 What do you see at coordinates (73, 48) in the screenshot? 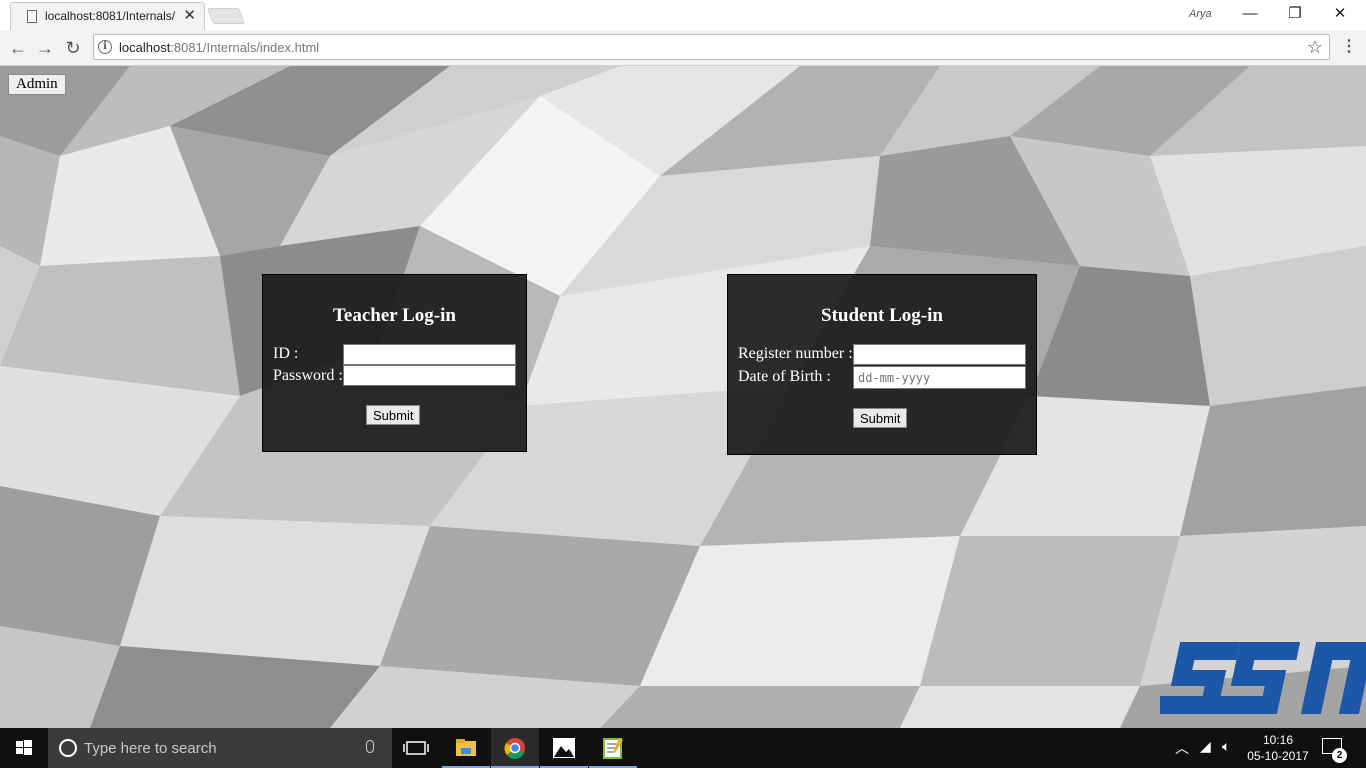
I see `reload-icon: ↻` at bounding box center [73, 48].